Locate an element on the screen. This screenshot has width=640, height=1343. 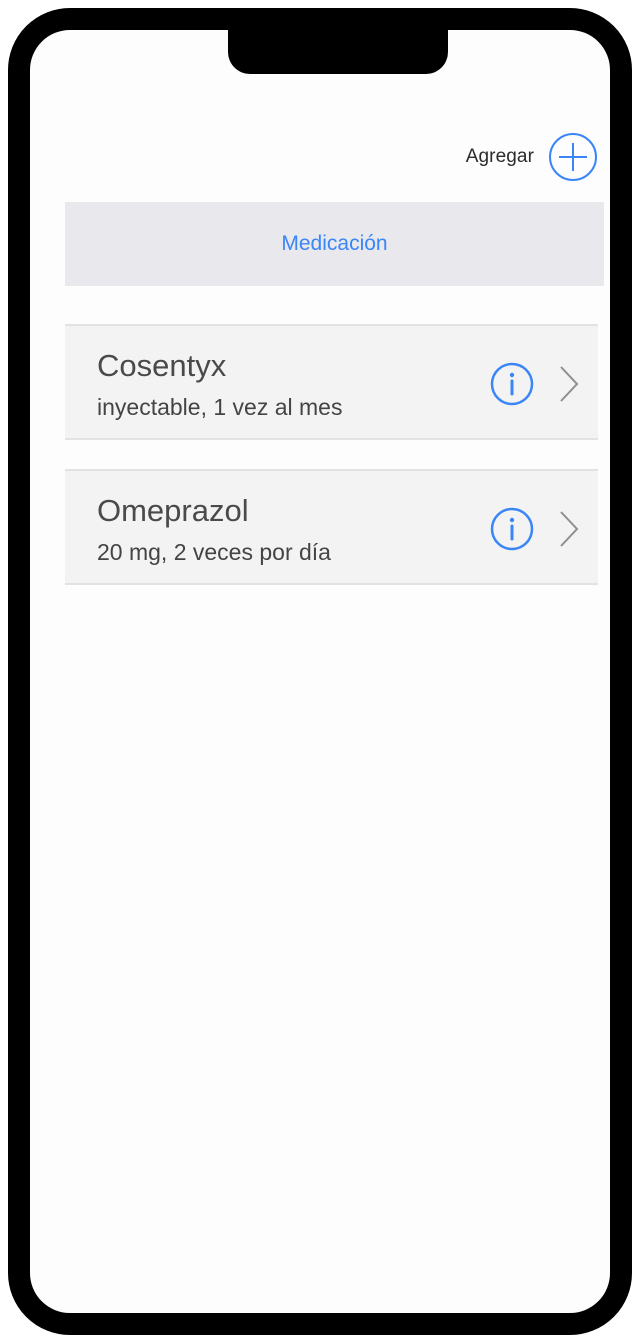
add-label: Agregar is located at coordinates (499, 156).